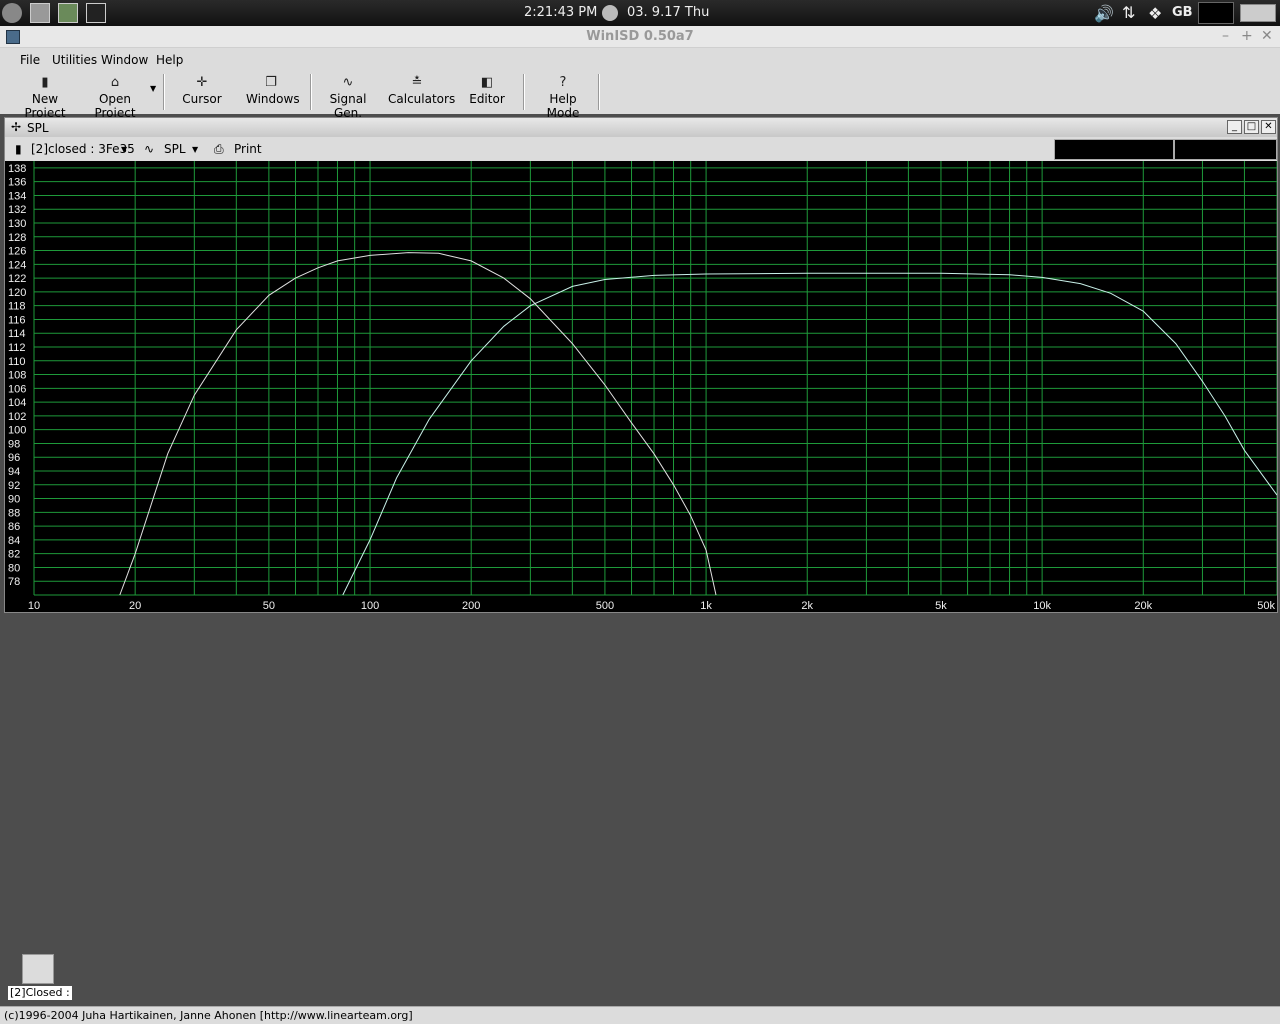  Describe the element at coordinates (1114, 149) in the screenshot. I see `cursor-readout-x` at that location.